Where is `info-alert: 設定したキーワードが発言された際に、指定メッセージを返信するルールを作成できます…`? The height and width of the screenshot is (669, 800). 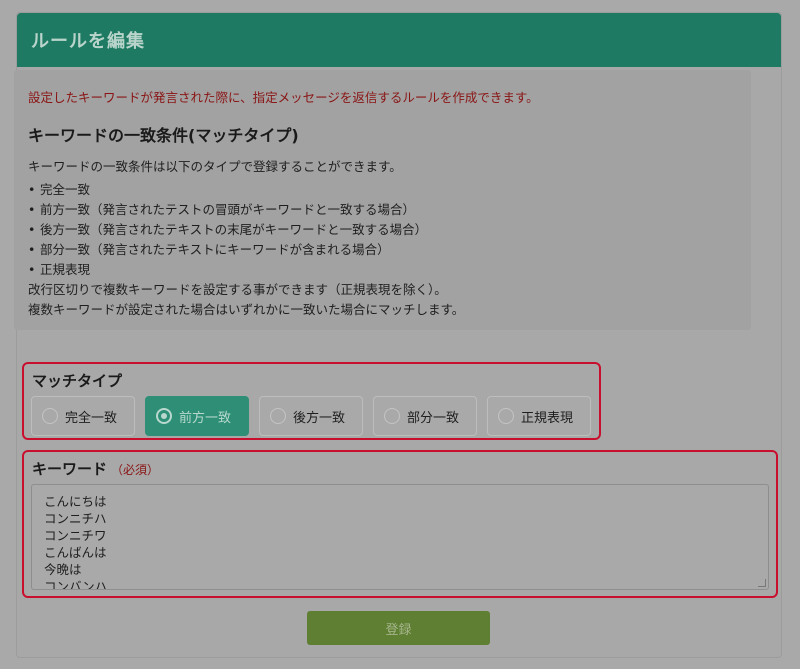
info-alert: 設定したキーワードが発言された際に、指定メッセージを返信するルールを作成できます… is located at coordinates (283, 97).